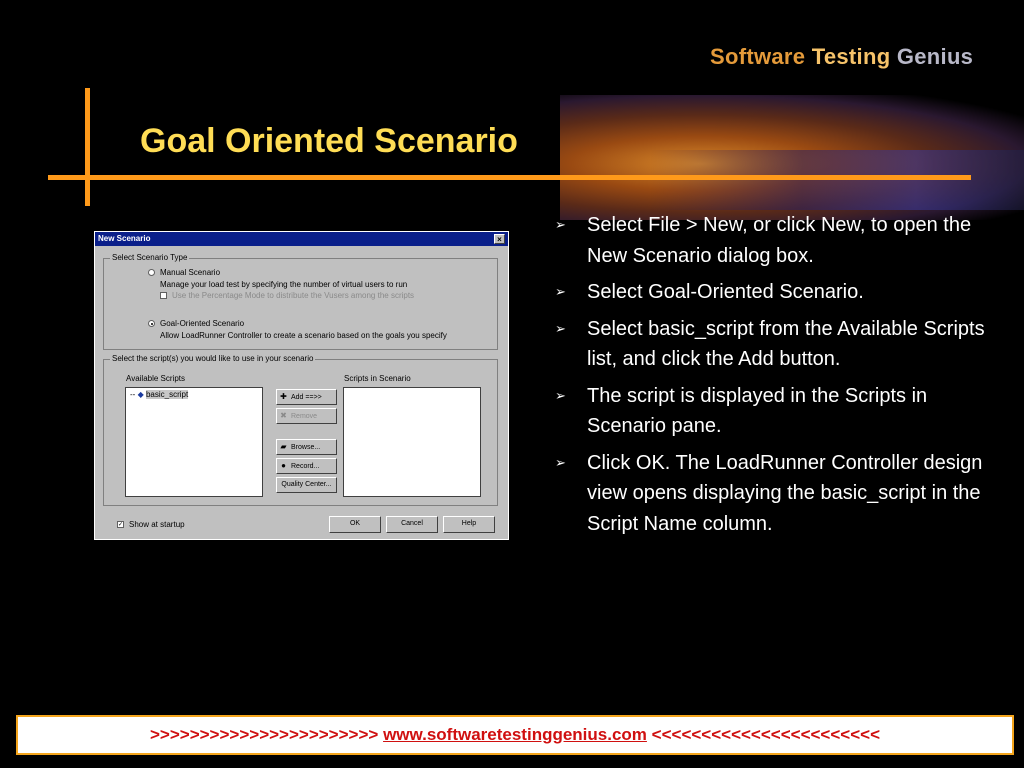  I want to click on dialog-titlebar: New Scenario ×, so click(301, 239).